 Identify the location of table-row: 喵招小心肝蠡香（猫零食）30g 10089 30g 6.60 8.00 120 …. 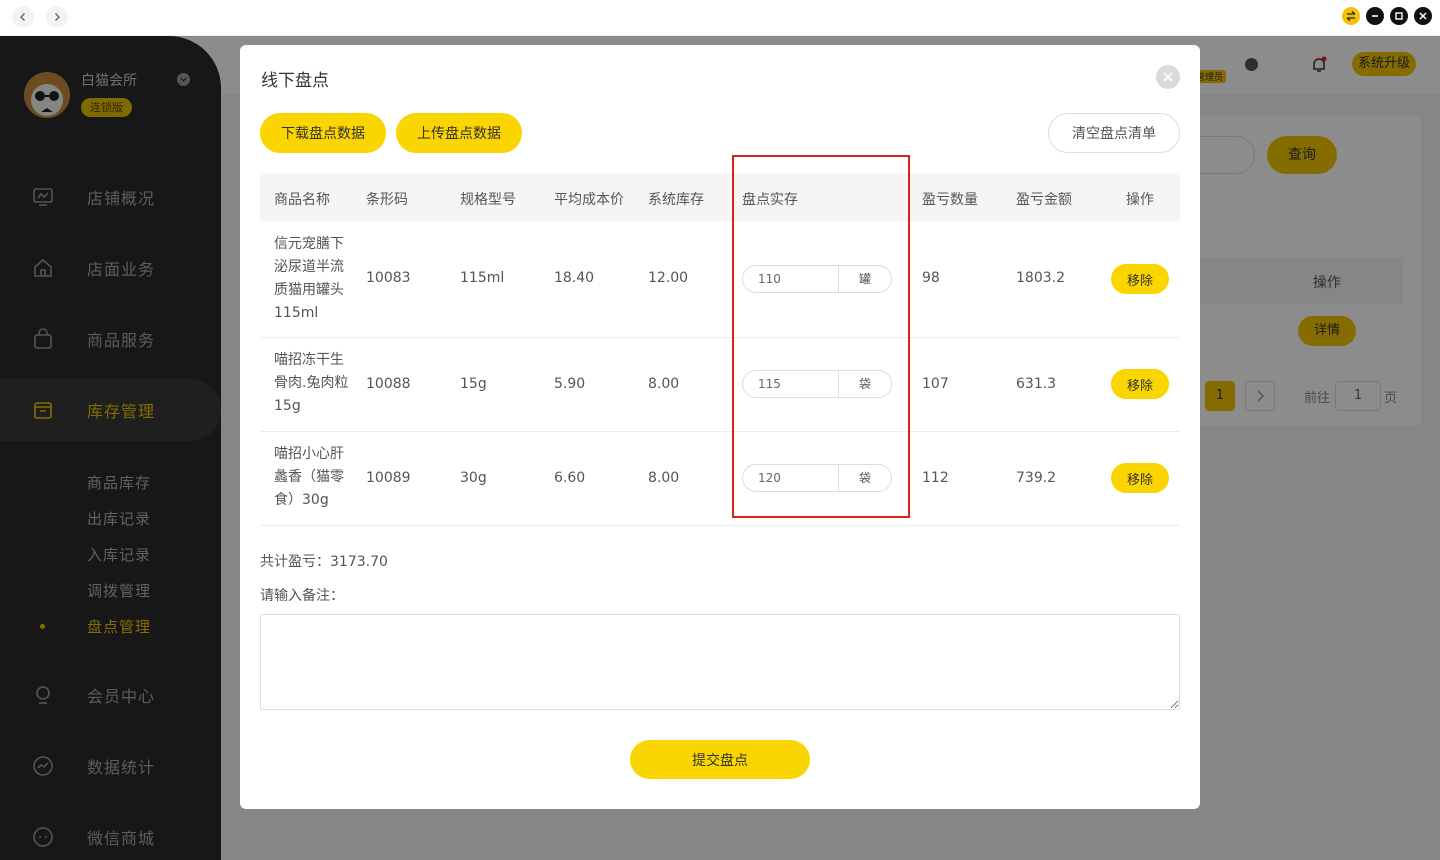
(720, 479).